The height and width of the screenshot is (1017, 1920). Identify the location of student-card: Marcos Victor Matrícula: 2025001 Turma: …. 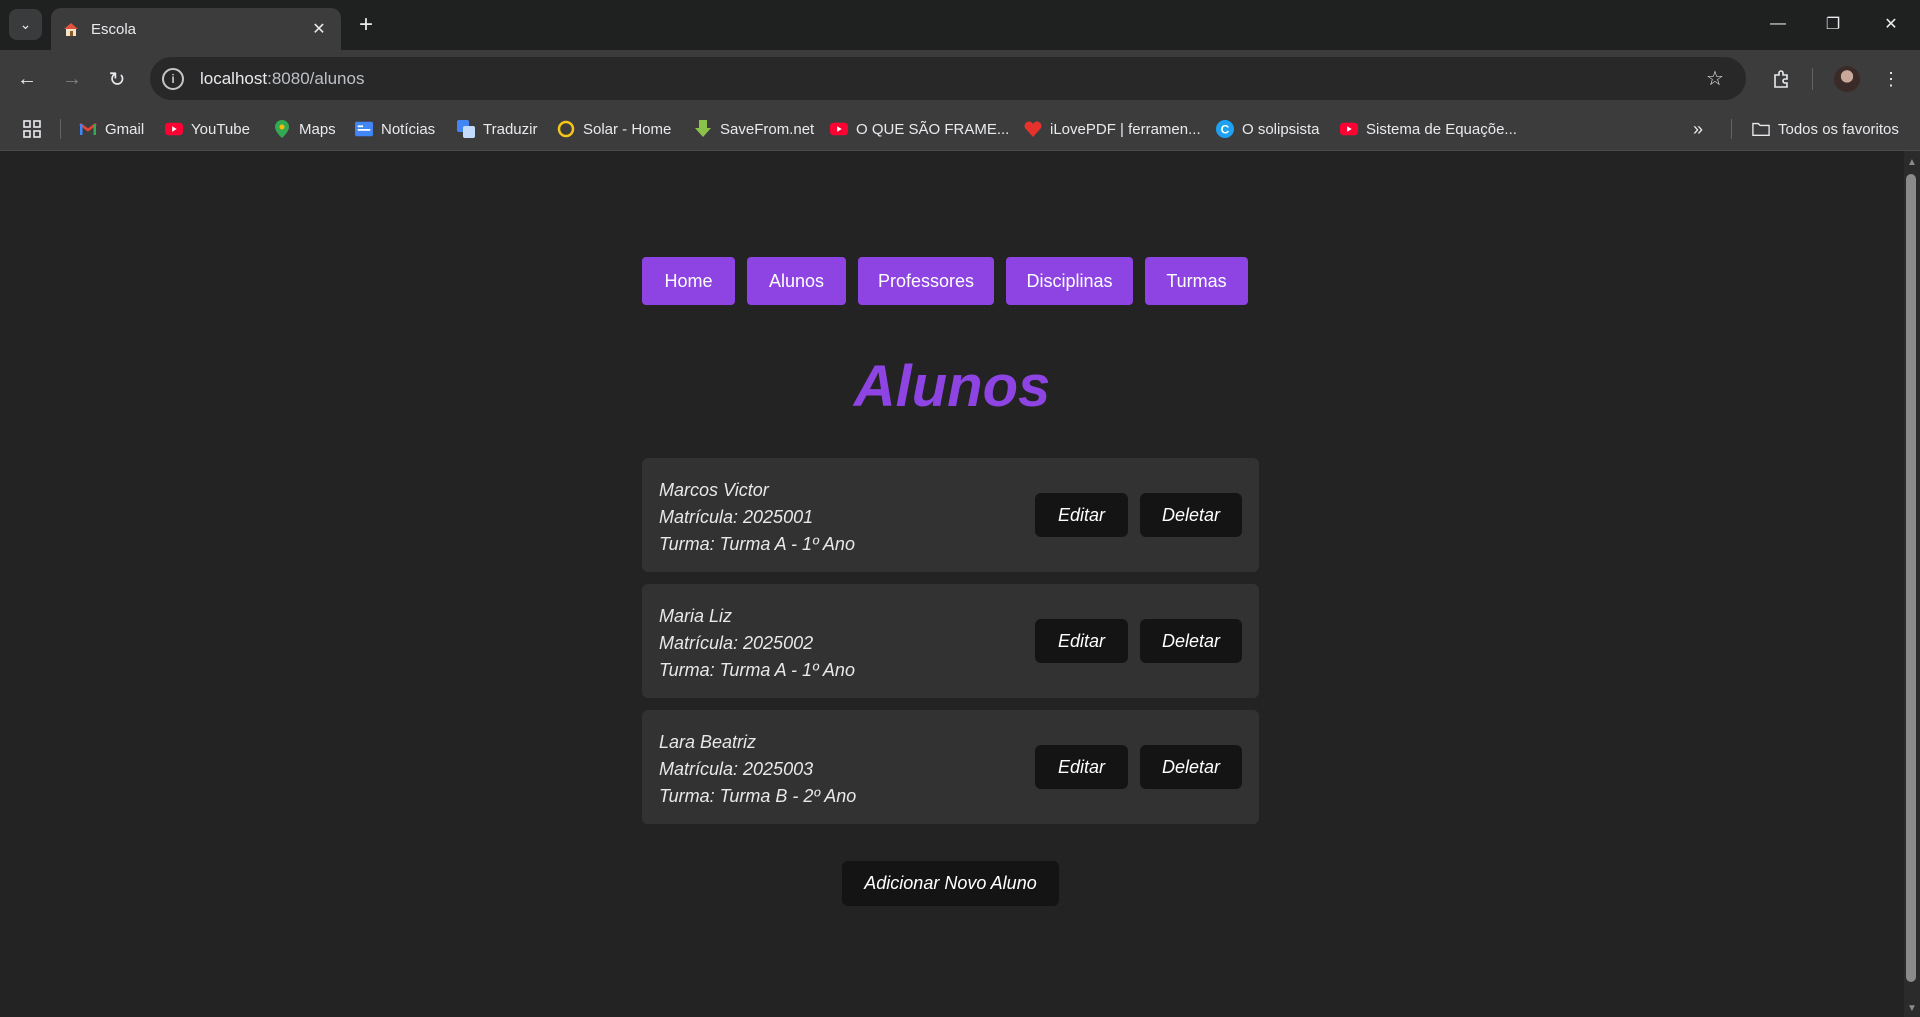
(950, 515).